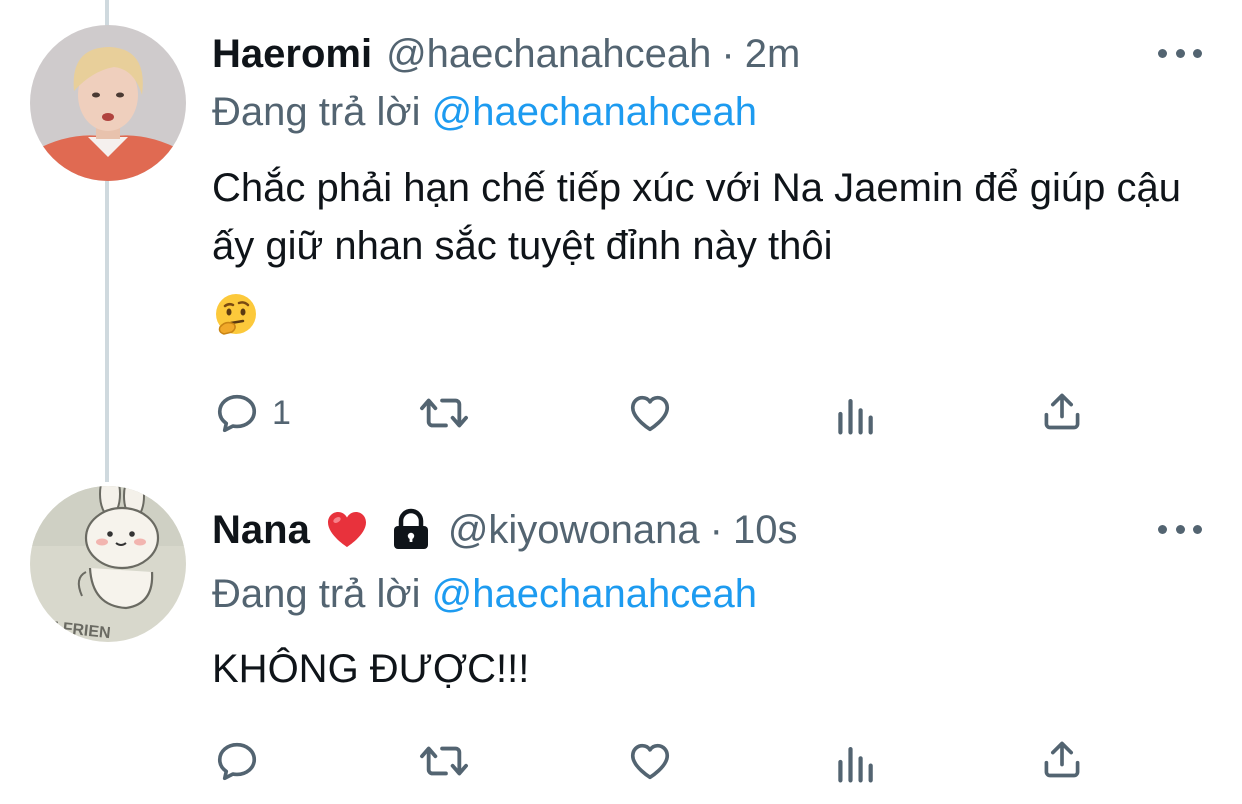 This screenshot has width=1242, height=804. Describe the element at coordinates (281, 412) in the screenshot. I see `reply-count: 1` at that location.